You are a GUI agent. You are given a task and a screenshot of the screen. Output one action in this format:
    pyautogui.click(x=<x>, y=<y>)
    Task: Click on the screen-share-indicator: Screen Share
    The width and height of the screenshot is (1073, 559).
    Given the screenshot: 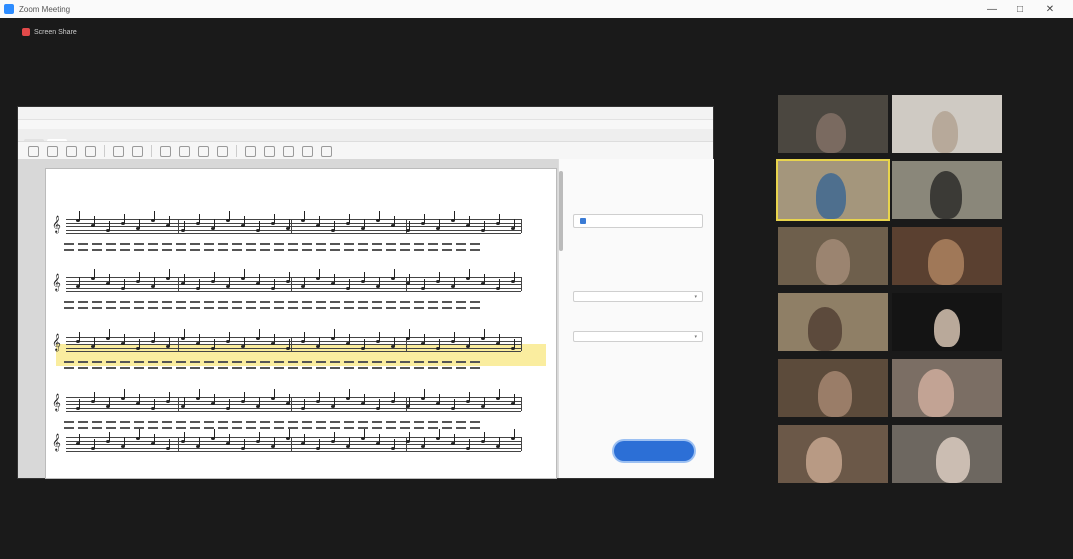 What is the action you would take?
    pyautogui.click(x=49, y=32)
    